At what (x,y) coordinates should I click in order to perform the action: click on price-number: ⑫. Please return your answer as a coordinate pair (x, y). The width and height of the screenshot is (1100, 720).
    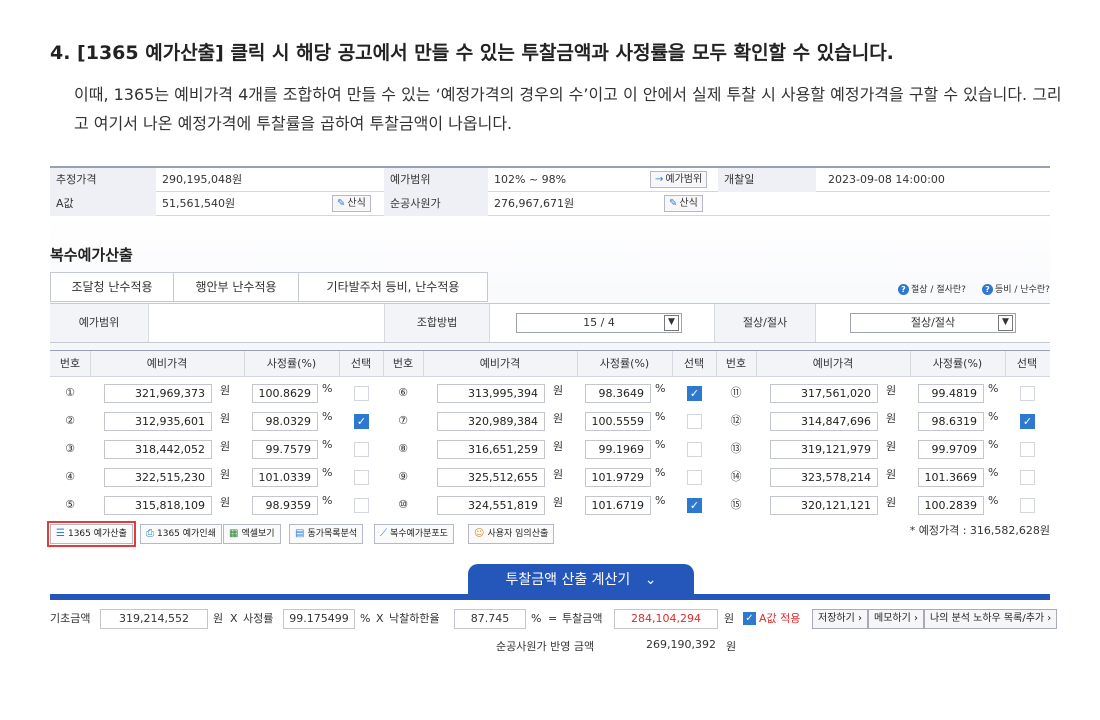
    Looking at the image, I should click on (736, 420).